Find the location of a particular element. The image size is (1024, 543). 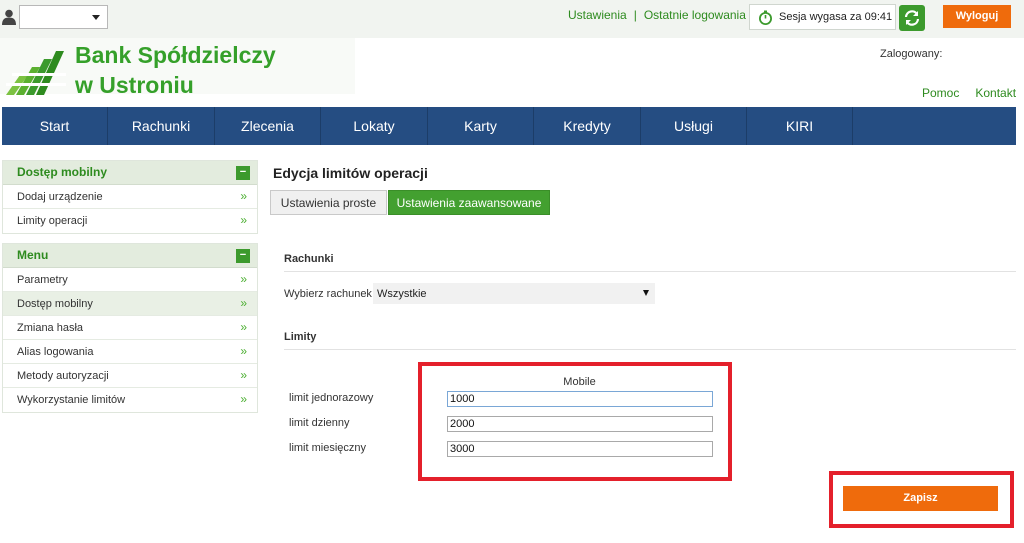

sidebar-item-auth-methods: Metody autoryzacji » is located at coordinates (130, 376).